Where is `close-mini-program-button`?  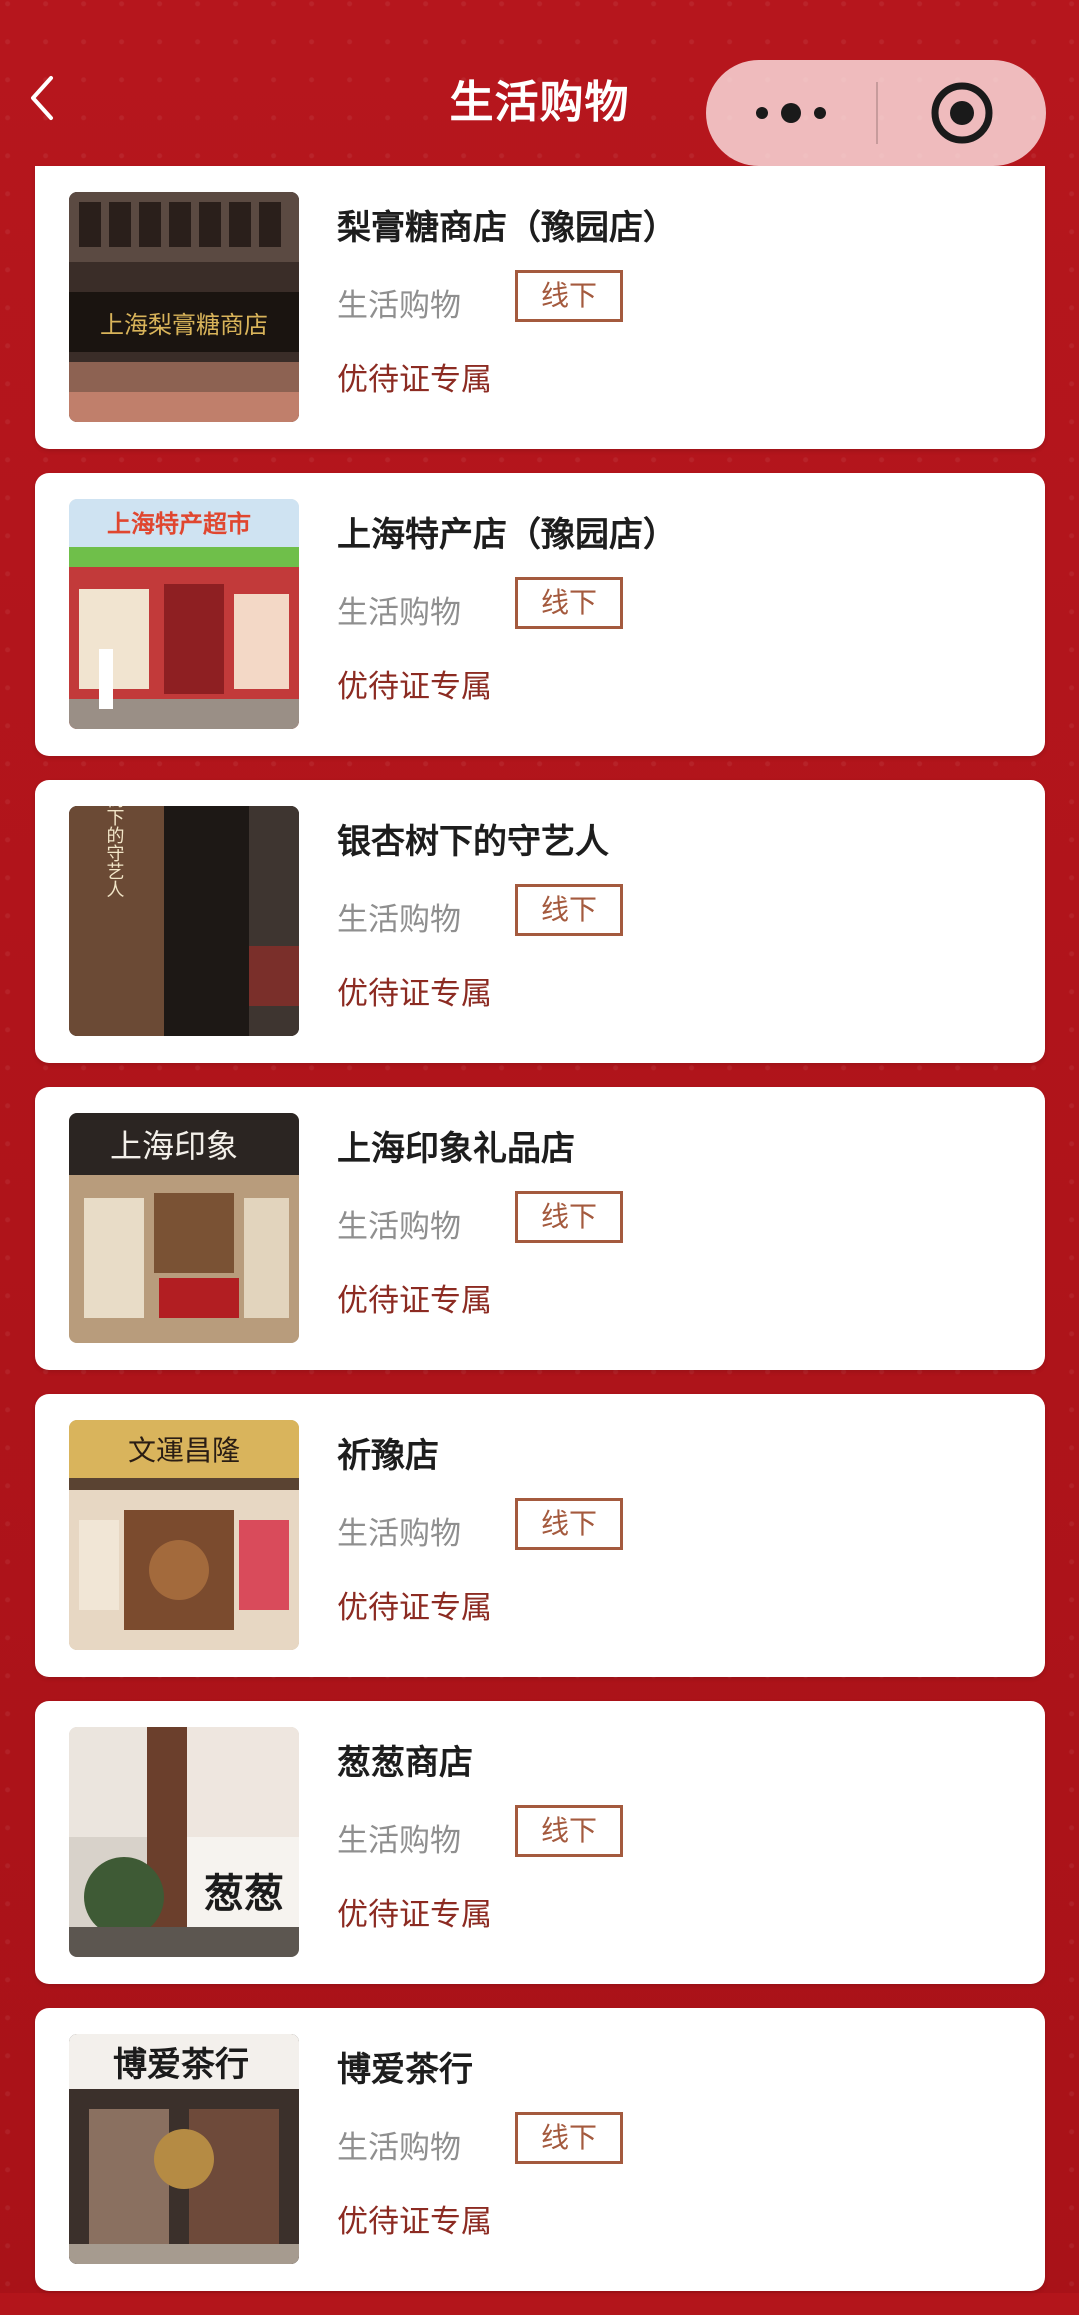
close-mini-program-button is located at coordinates (962, 113).